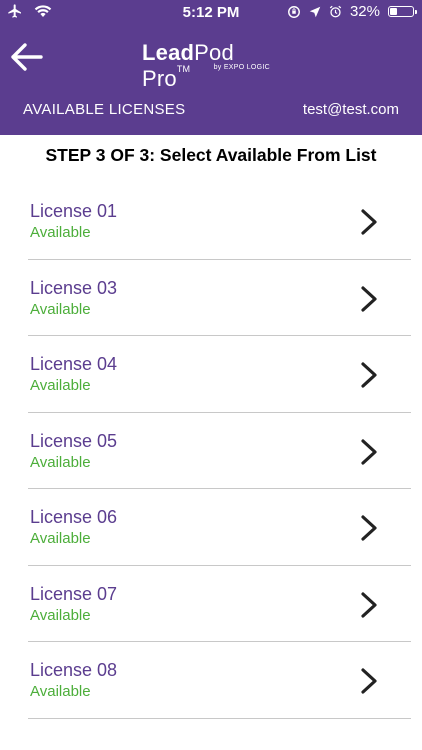 This screenshot has width=422, height=750. What do you see at coordinates (335, 11) in the screenshot?
I see `alarm-icon` at bounding box center [335, 11].